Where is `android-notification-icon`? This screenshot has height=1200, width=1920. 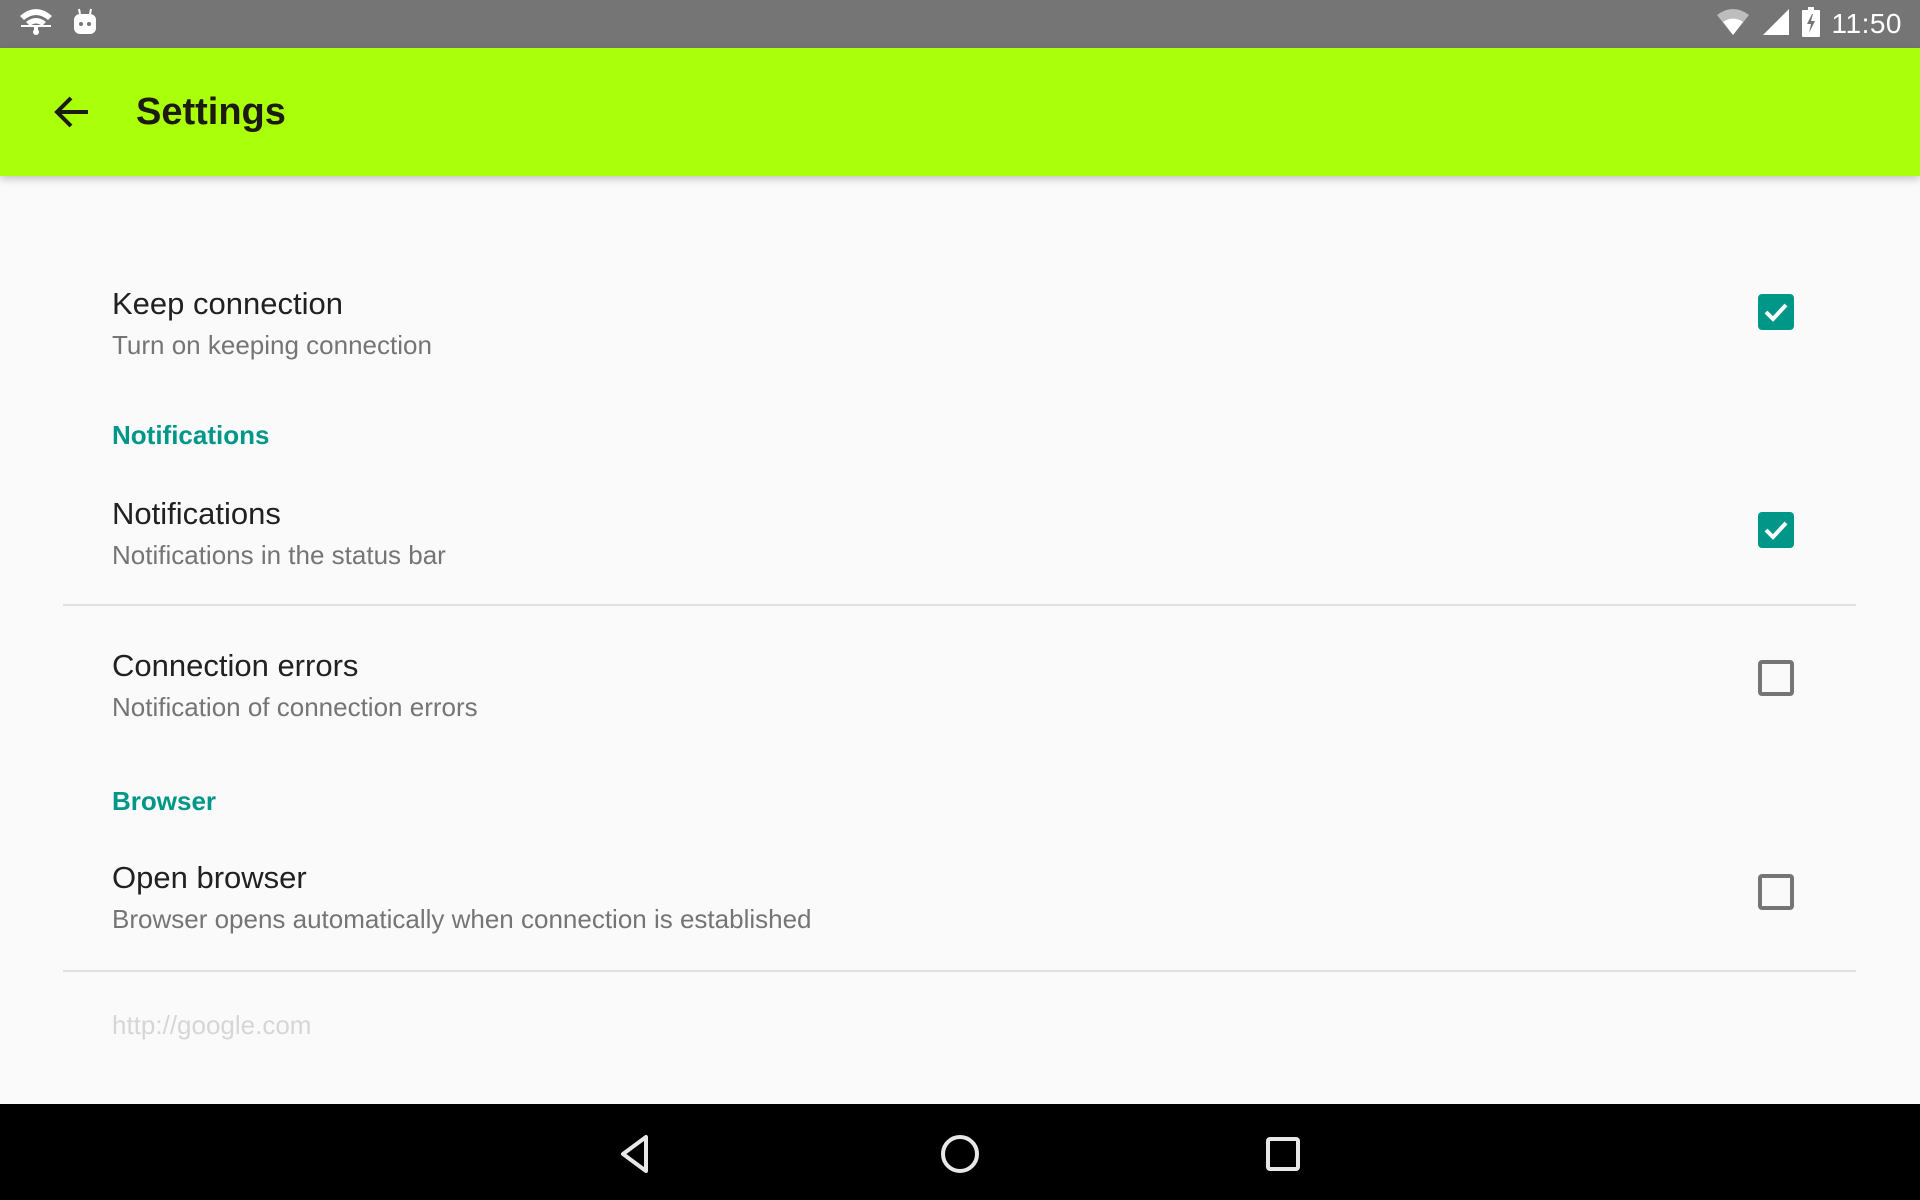
android-notification-icon is located at coordinates (85, 24).